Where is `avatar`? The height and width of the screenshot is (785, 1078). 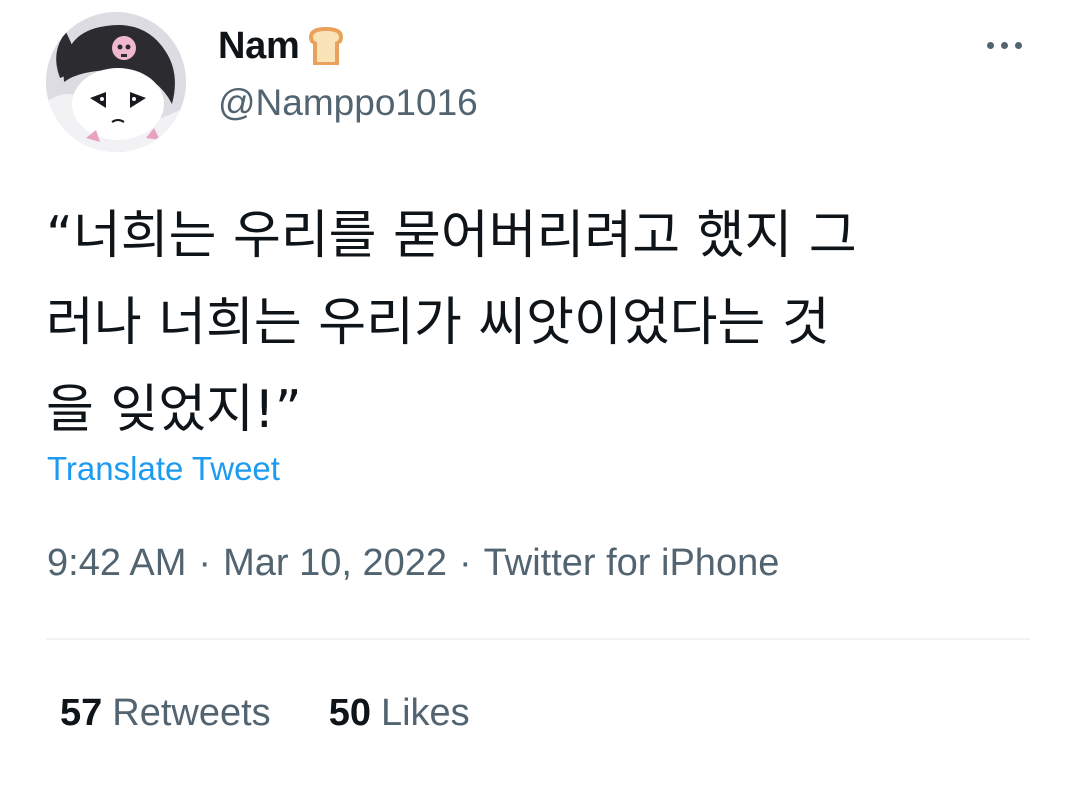 avatar is located at coordinates (116, 82).